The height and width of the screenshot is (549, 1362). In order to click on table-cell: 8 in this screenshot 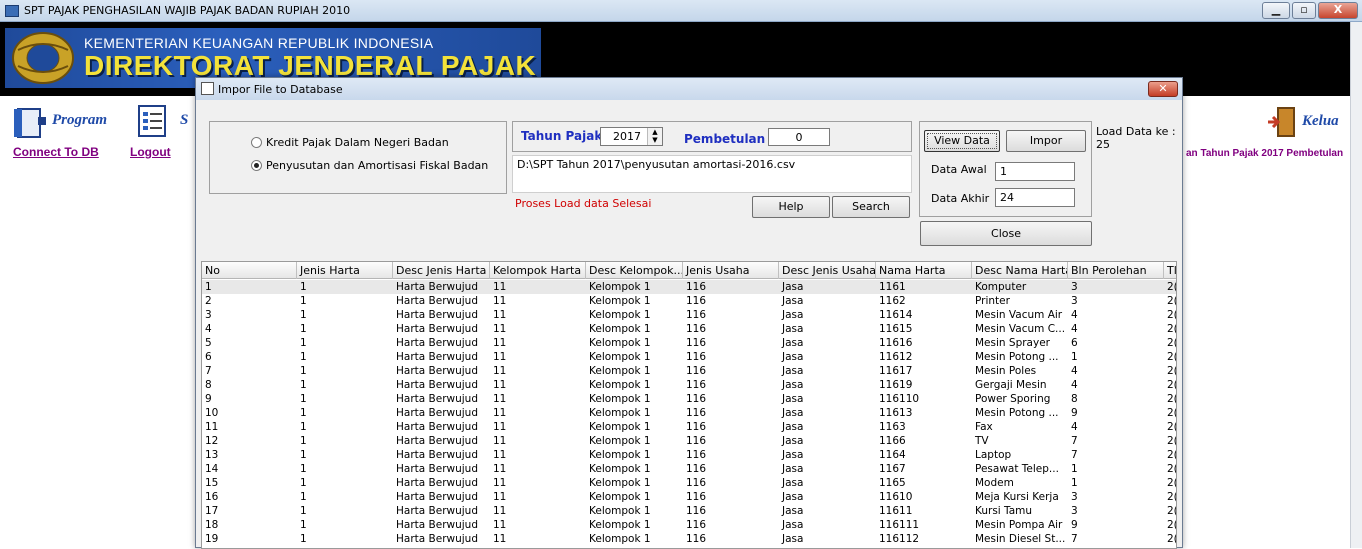, I will do `click(208, 385)`.